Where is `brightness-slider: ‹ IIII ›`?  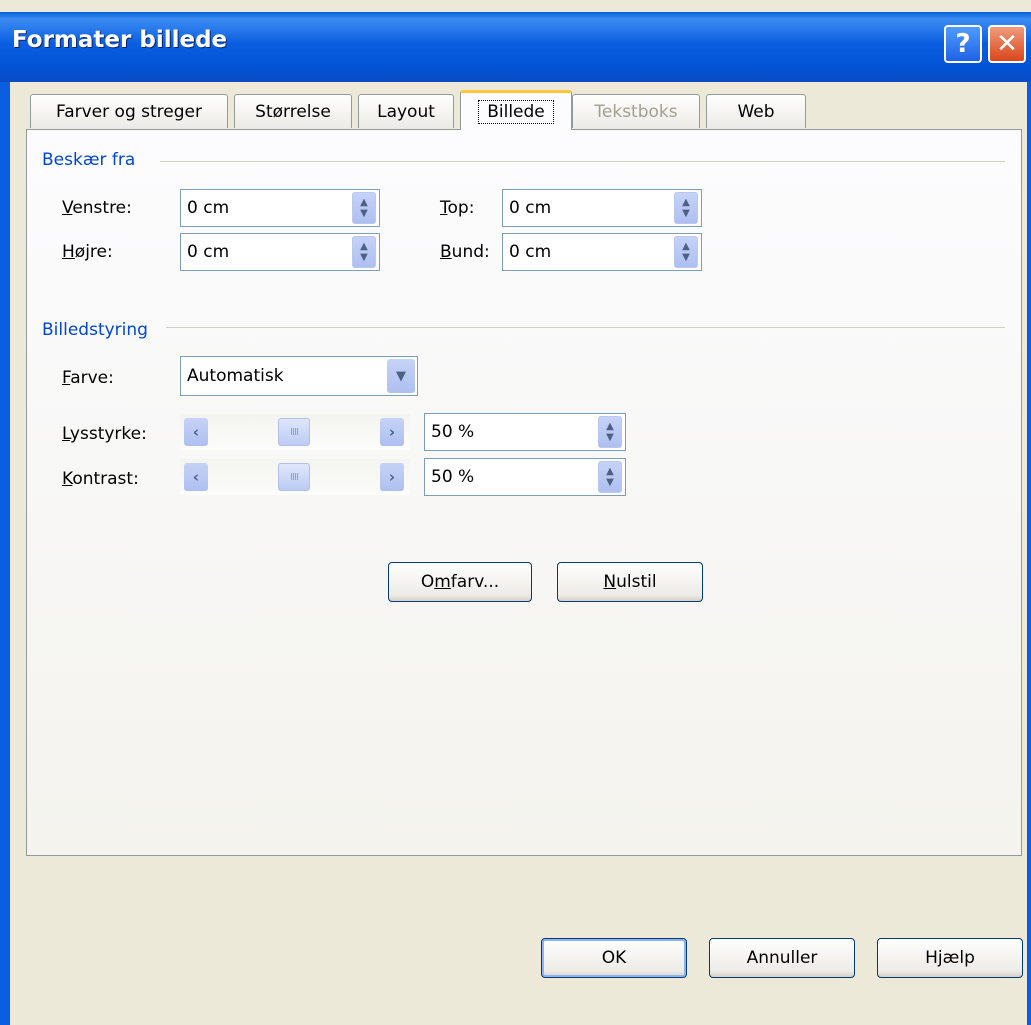
brightness-slider: ‹ IIII › is located at coordinates (295, 432).